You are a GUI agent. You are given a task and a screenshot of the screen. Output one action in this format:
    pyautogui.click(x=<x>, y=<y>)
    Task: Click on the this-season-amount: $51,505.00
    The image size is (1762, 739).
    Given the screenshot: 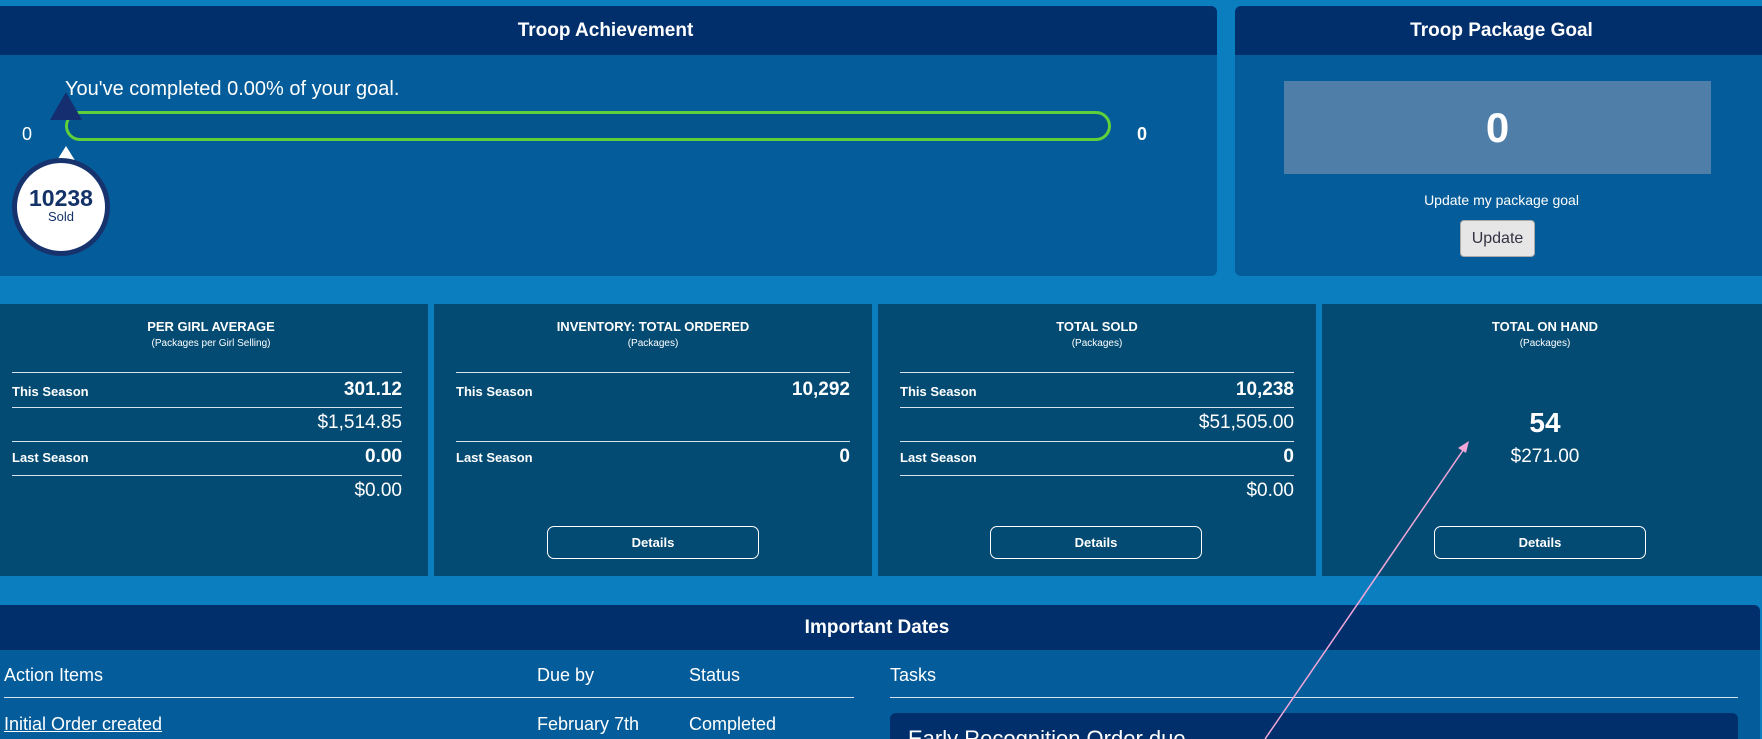 What is the action you would take?
    pyautogui.click(x=1246, y=422)
    